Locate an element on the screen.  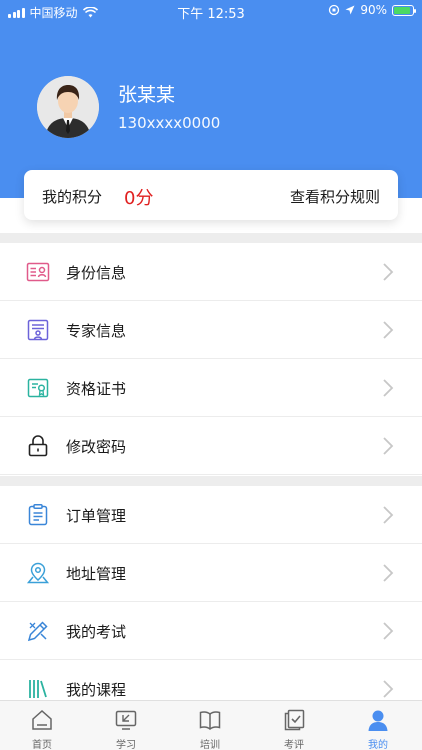
user-avatar-icon is located at coordinates (68, 107).